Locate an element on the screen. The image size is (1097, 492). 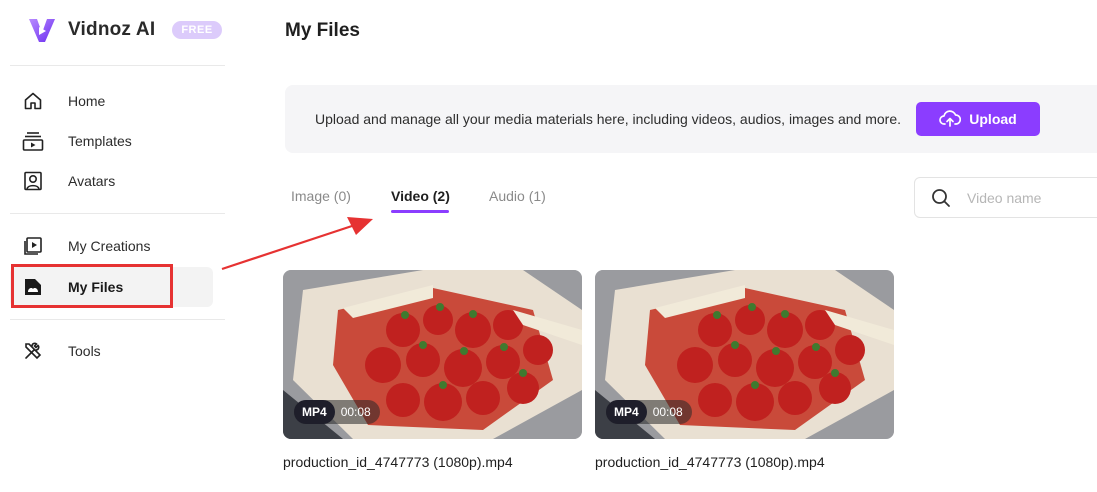
sidebar-item-avatars: Avatars is located at coordinates (111, 181).